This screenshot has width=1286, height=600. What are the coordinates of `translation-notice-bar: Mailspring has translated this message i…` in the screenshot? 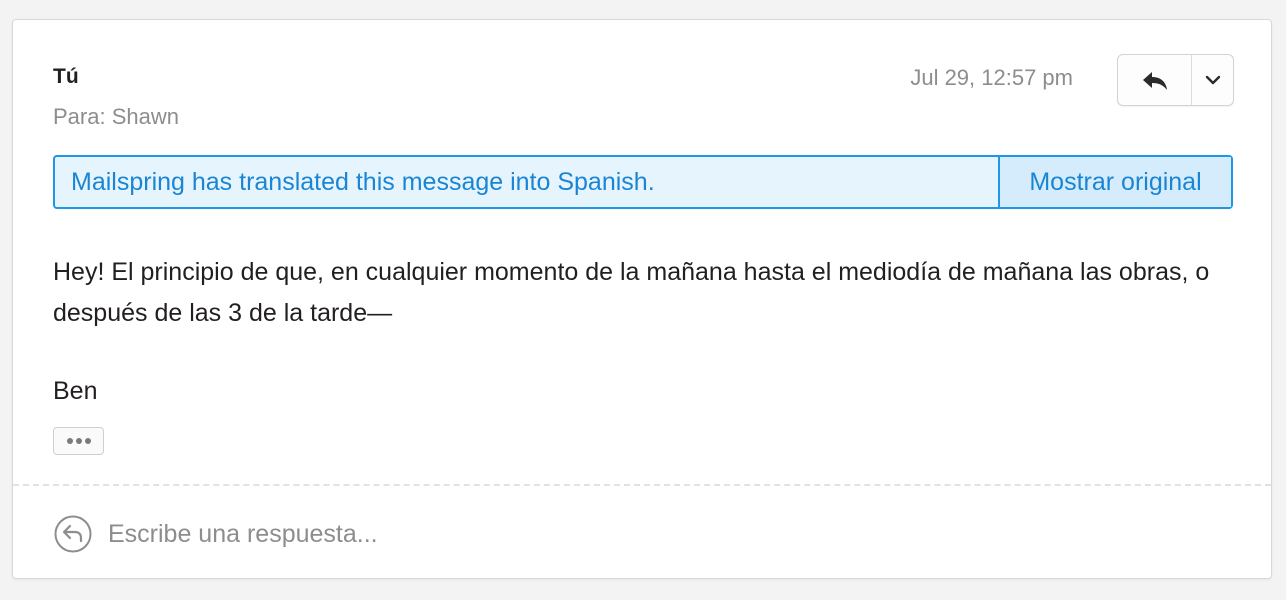 It's located at (643, 182).